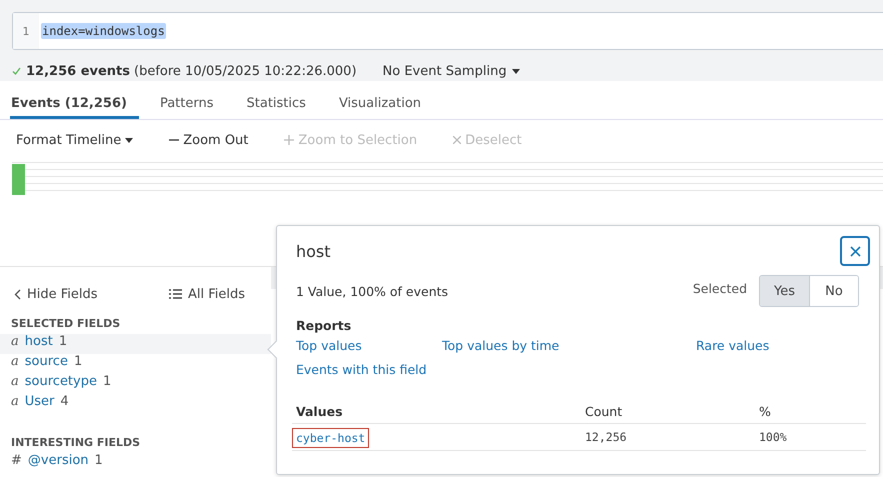 The image size is (883, 477). What do you see at coordinates (245, 71) in the screenshot?
I see `time-range: (before 10/05/2025 10:22:26.000)` at bounding box center [245, 71].